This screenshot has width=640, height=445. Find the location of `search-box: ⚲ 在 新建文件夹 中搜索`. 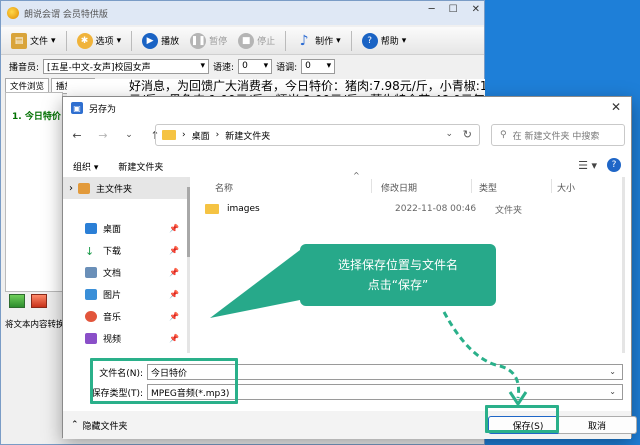

search-box: ⚲ 在 新建文件夹 中搜索 is located at coordinates (558, 135).